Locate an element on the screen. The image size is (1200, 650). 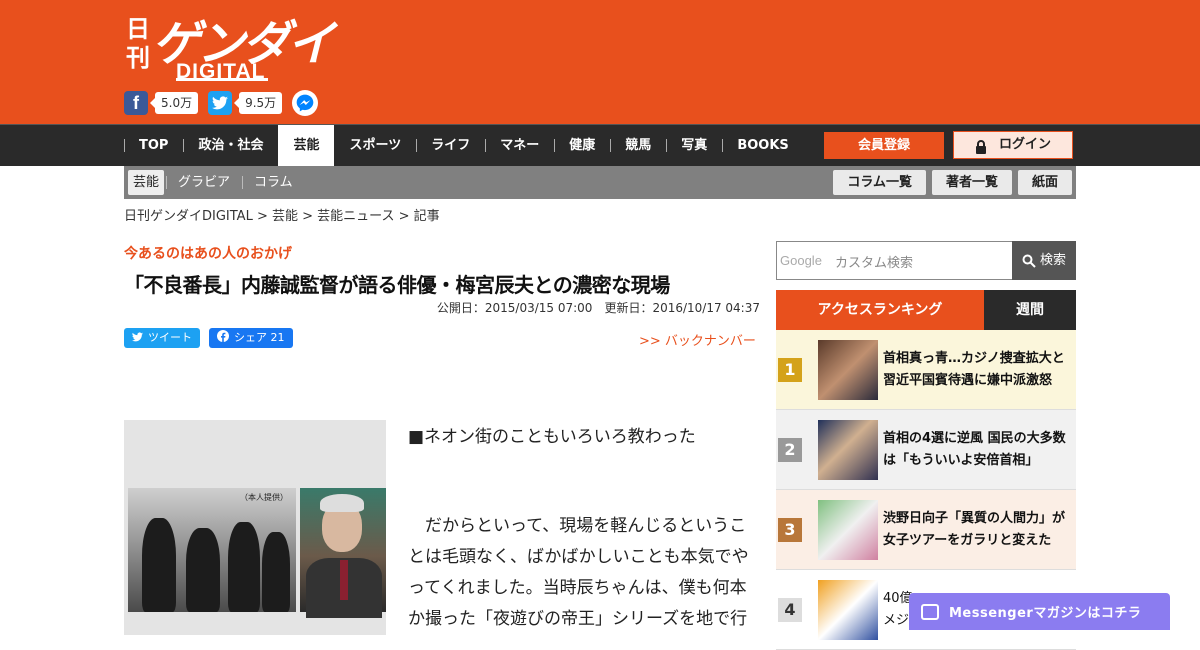
ranking-item: 3 渋野日向子「異質の人間力」が女子ツアーをガラリと変えた is located at coordinates (926, 530).